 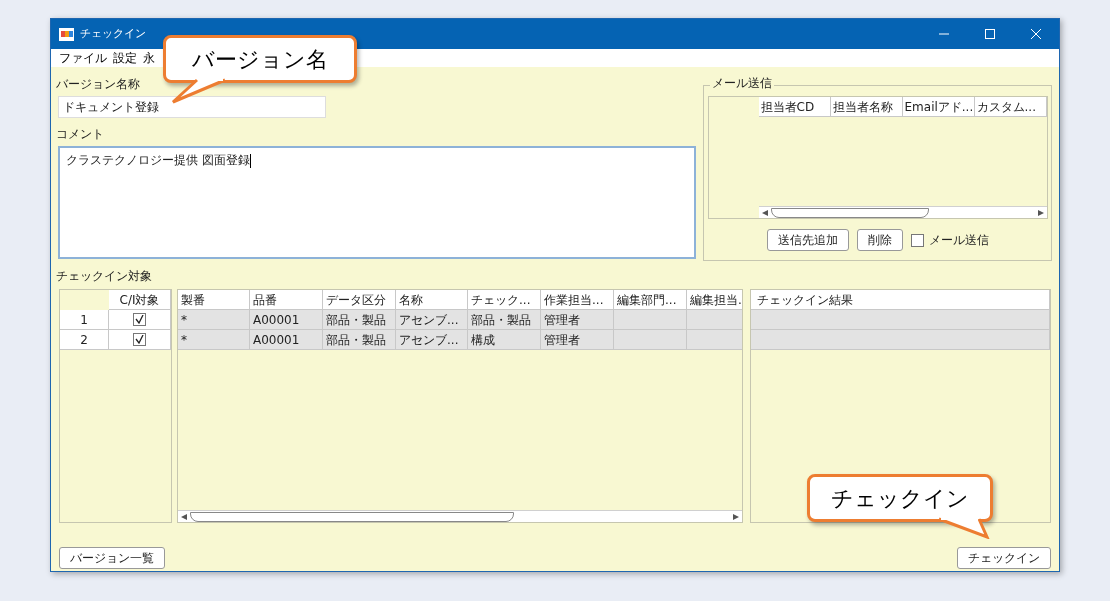 What do you see at coordinates (84, 320) in the screenshot?
I see `row-number: 1` at bounding box center [84, 320].